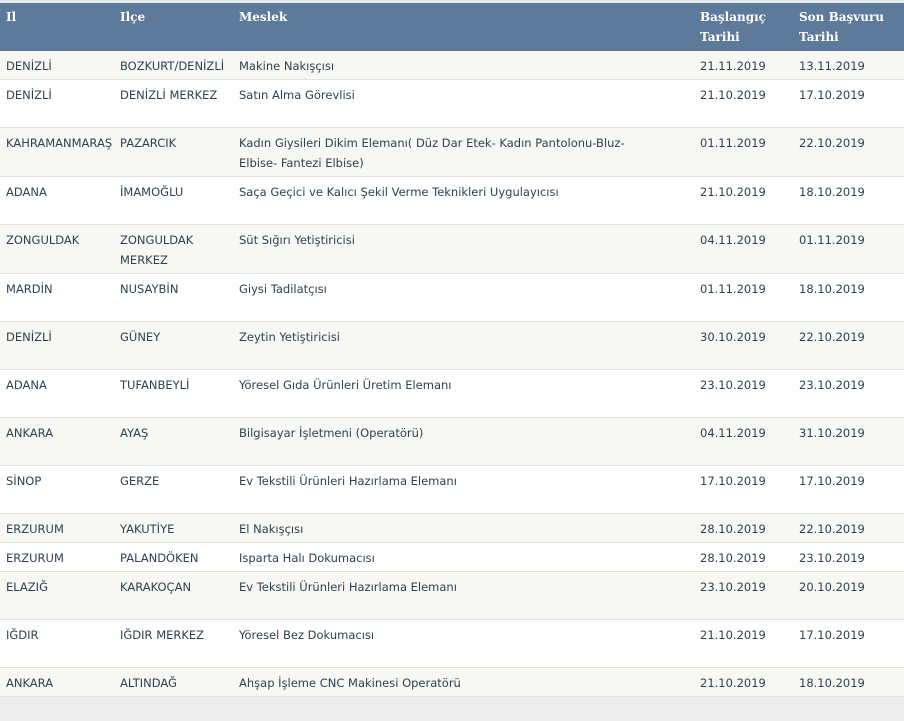  Describe the element at coordinates (263, 17) in the screenshot. I see `header-meslek: Meslek` at that location.